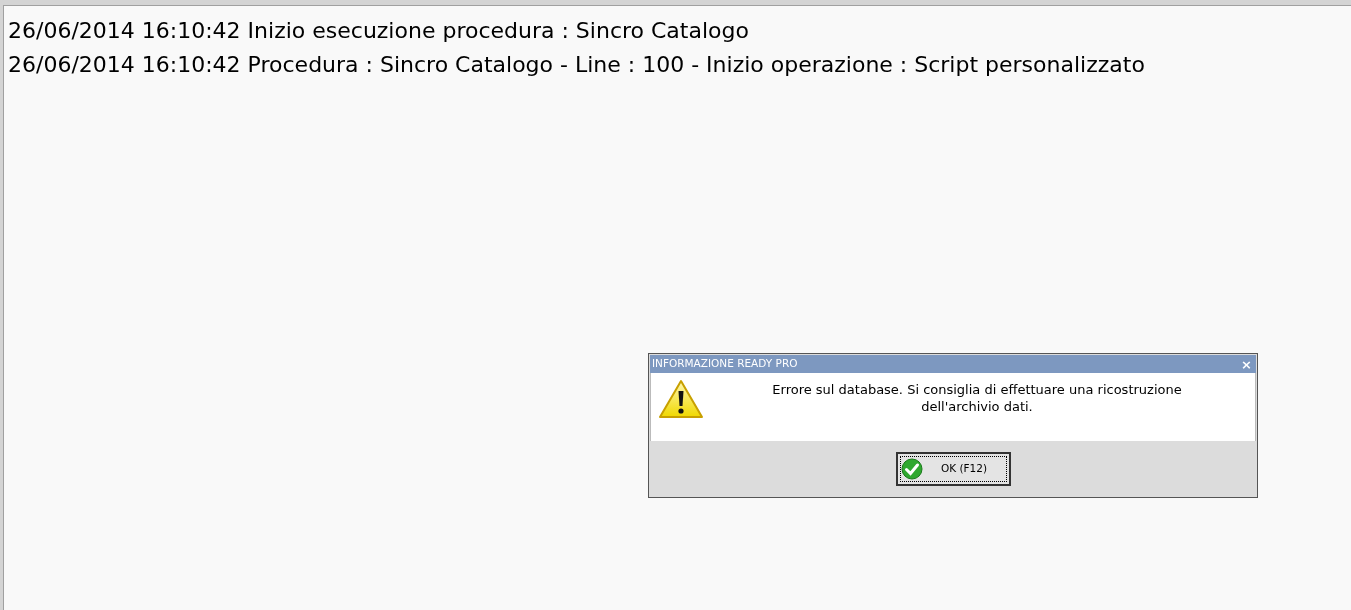 The height and width of the screenshot is (610, 1351). I want to click on dialog-title: INFORMAZIONE READY PRO, so click(725, 364).